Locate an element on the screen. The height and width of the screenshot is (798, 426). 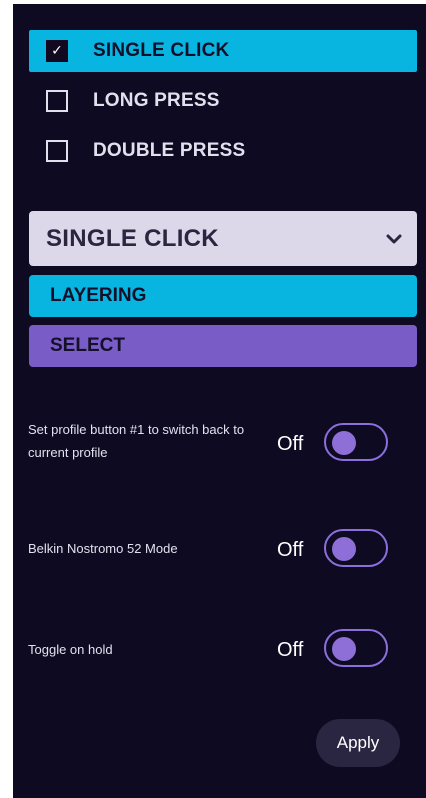
trigger-label: SINGLE CLICK is located at coordinates (161, 50).